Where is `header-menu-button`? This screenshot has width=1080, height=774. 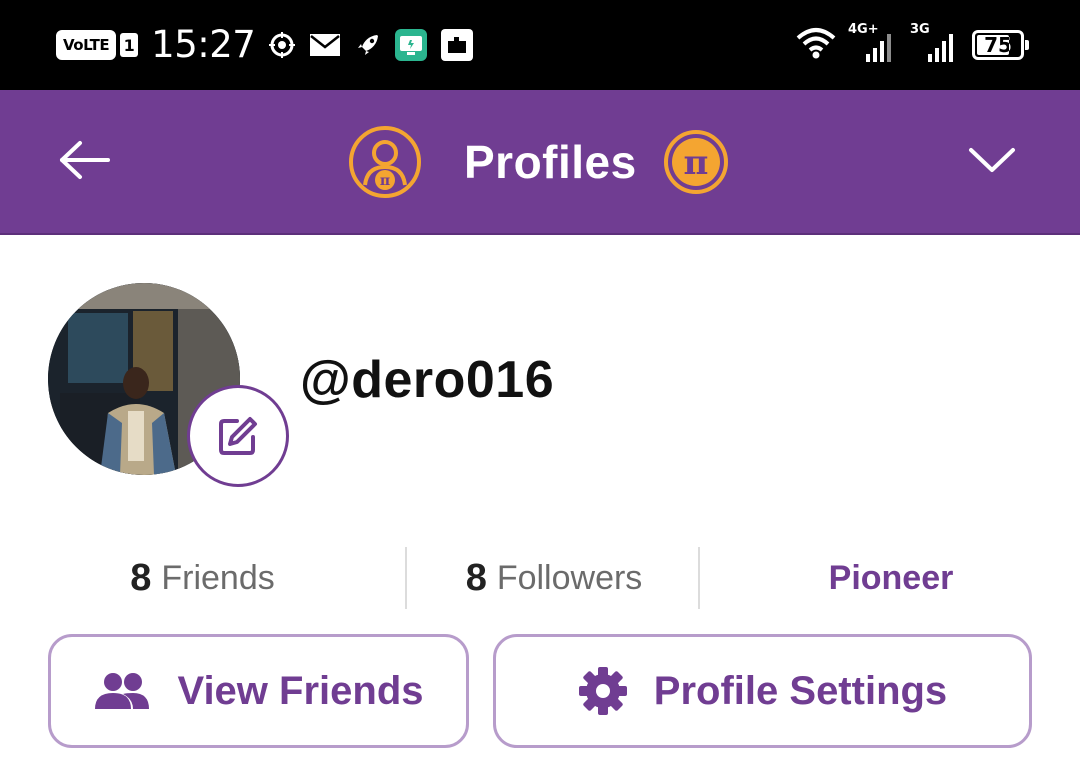 header-menu-button is located at coordinates (992, 160).